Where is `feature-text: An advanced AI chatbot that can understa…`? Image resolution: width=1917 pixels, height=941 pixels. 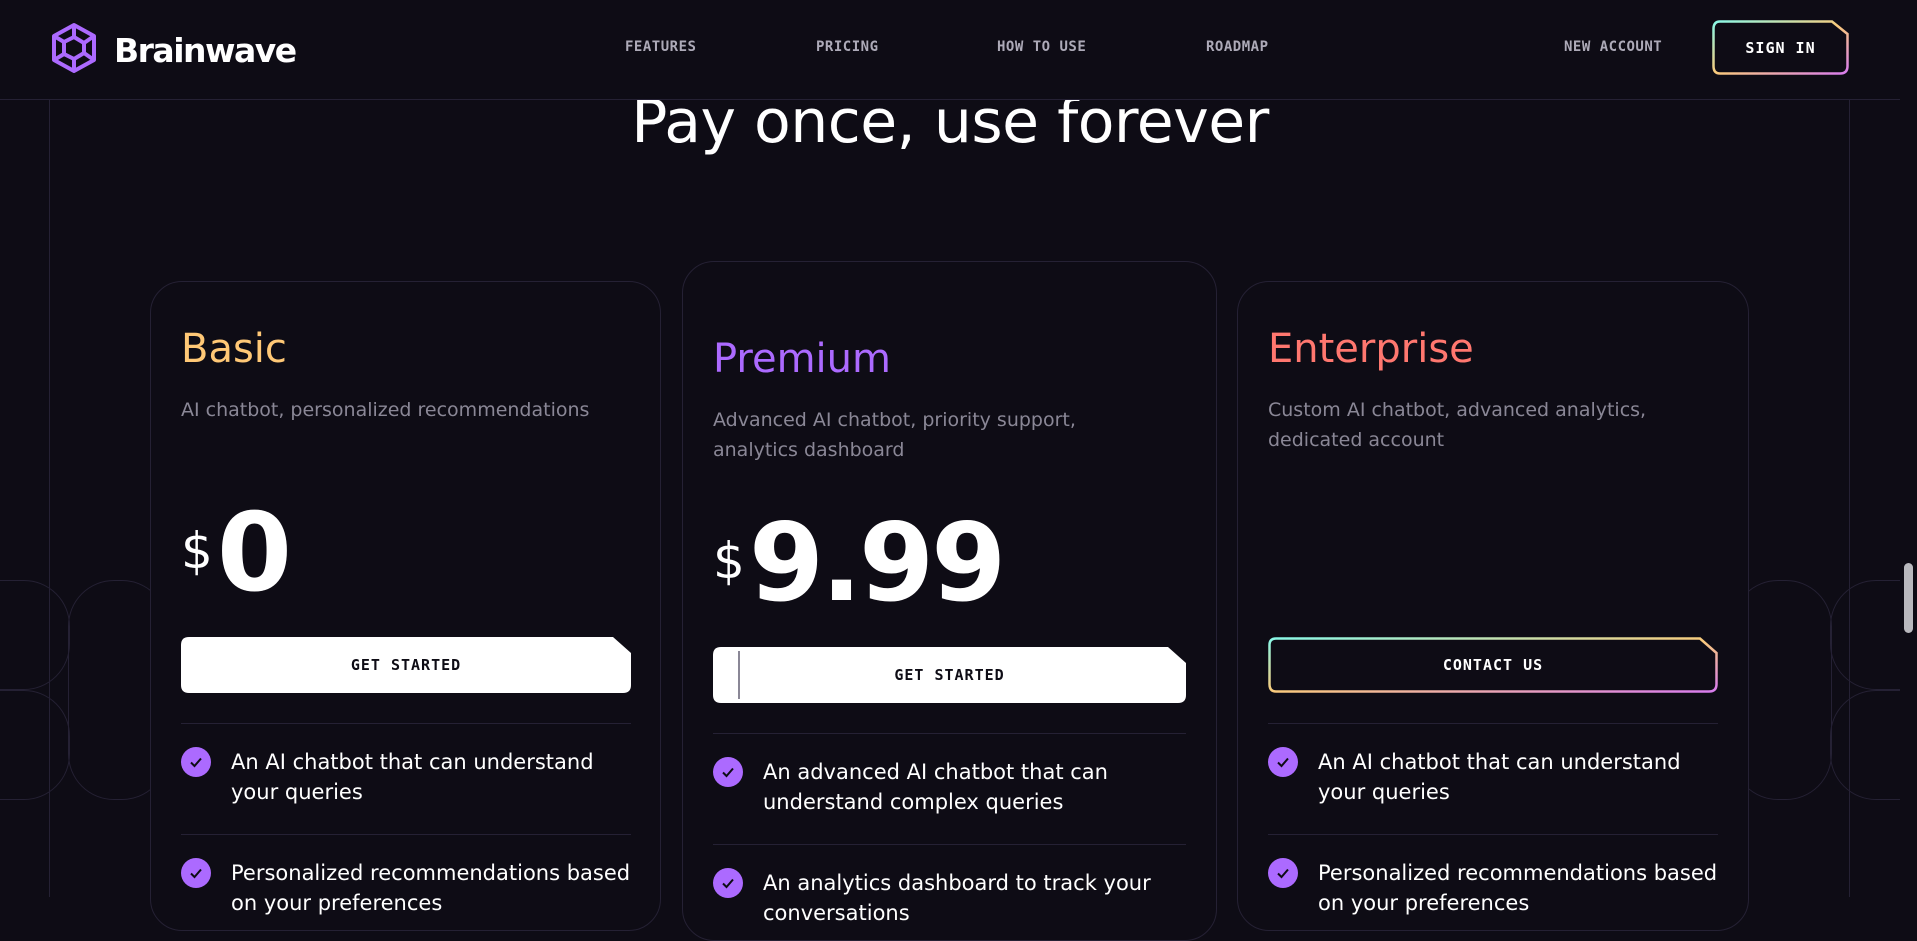
feature-text: An advanced AI chatbot that can understa… is located at coordinates (935, 787).